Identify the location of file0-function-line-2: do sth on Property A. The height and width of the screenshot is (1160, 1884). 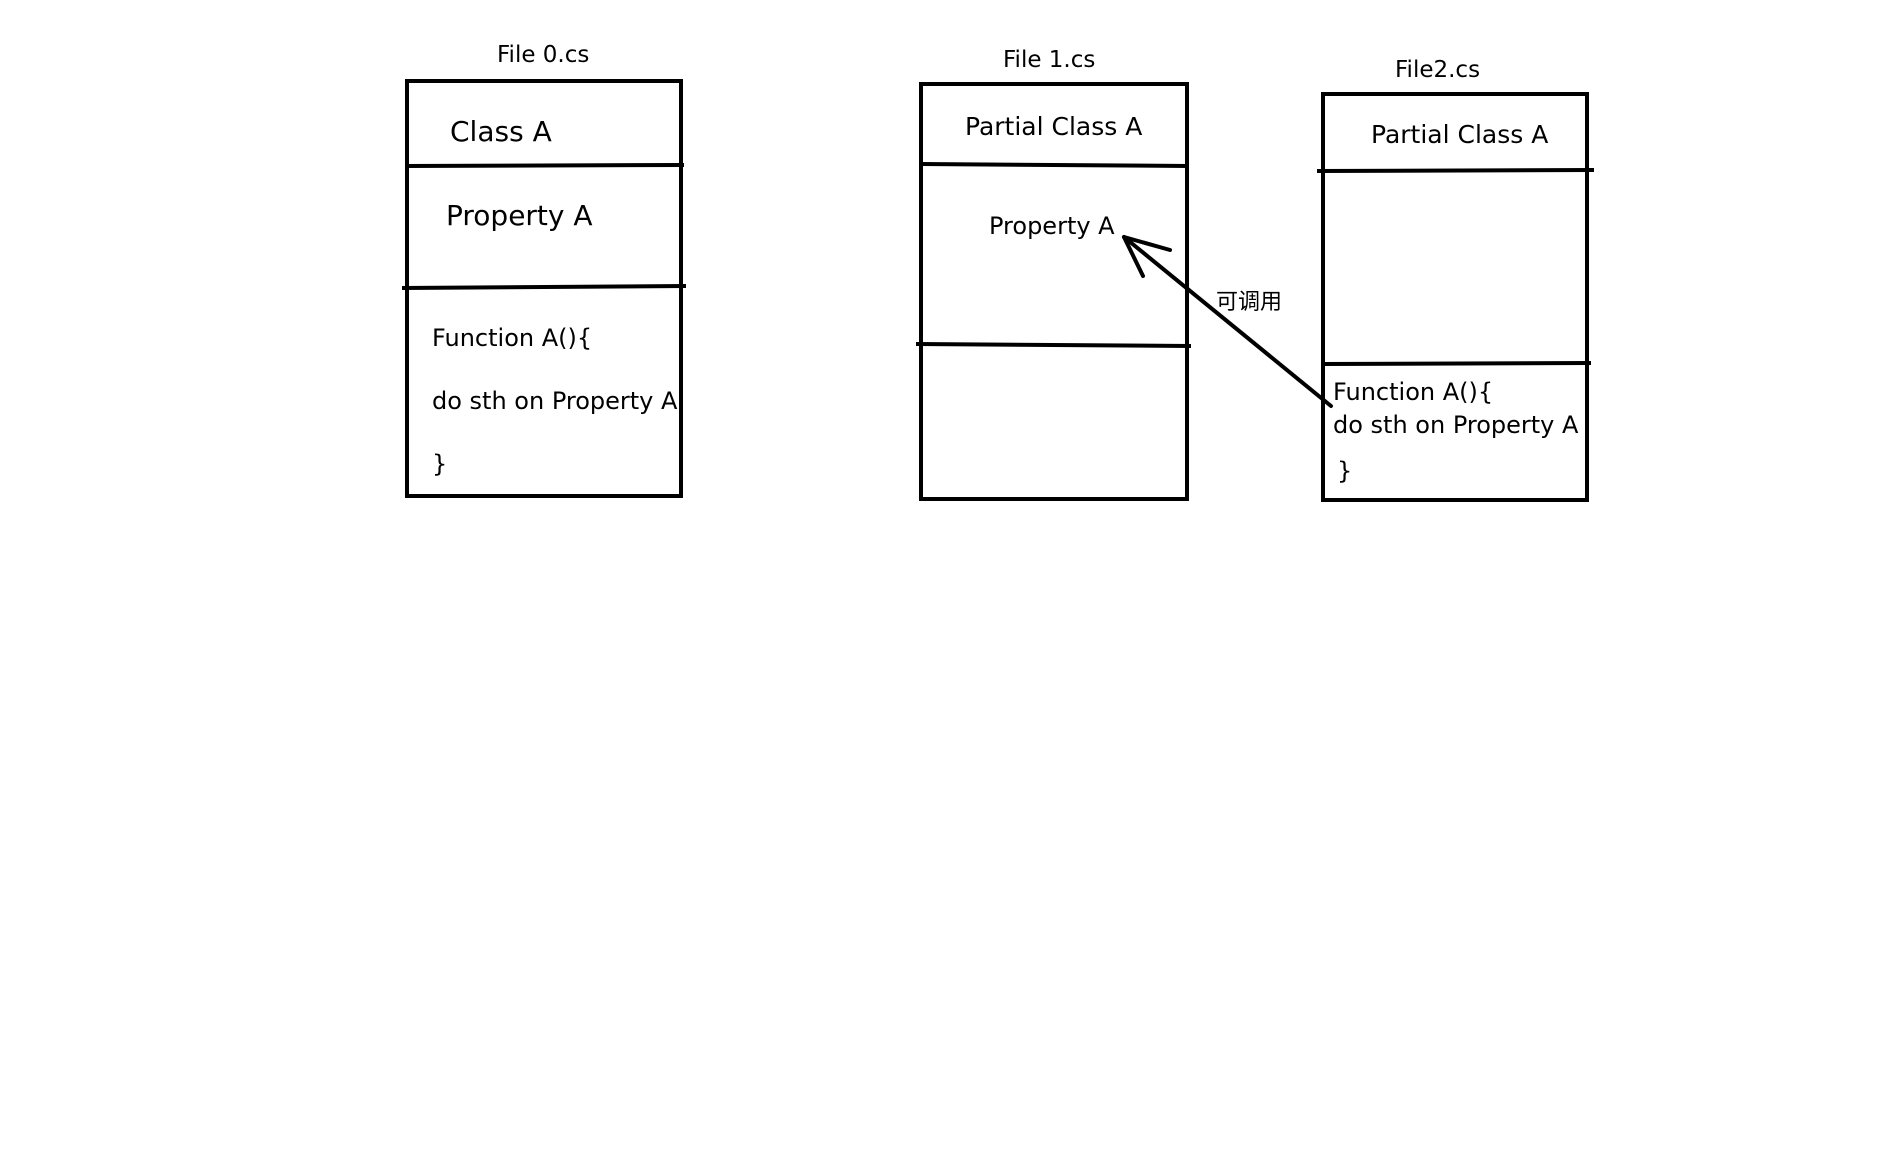
(555, 401).